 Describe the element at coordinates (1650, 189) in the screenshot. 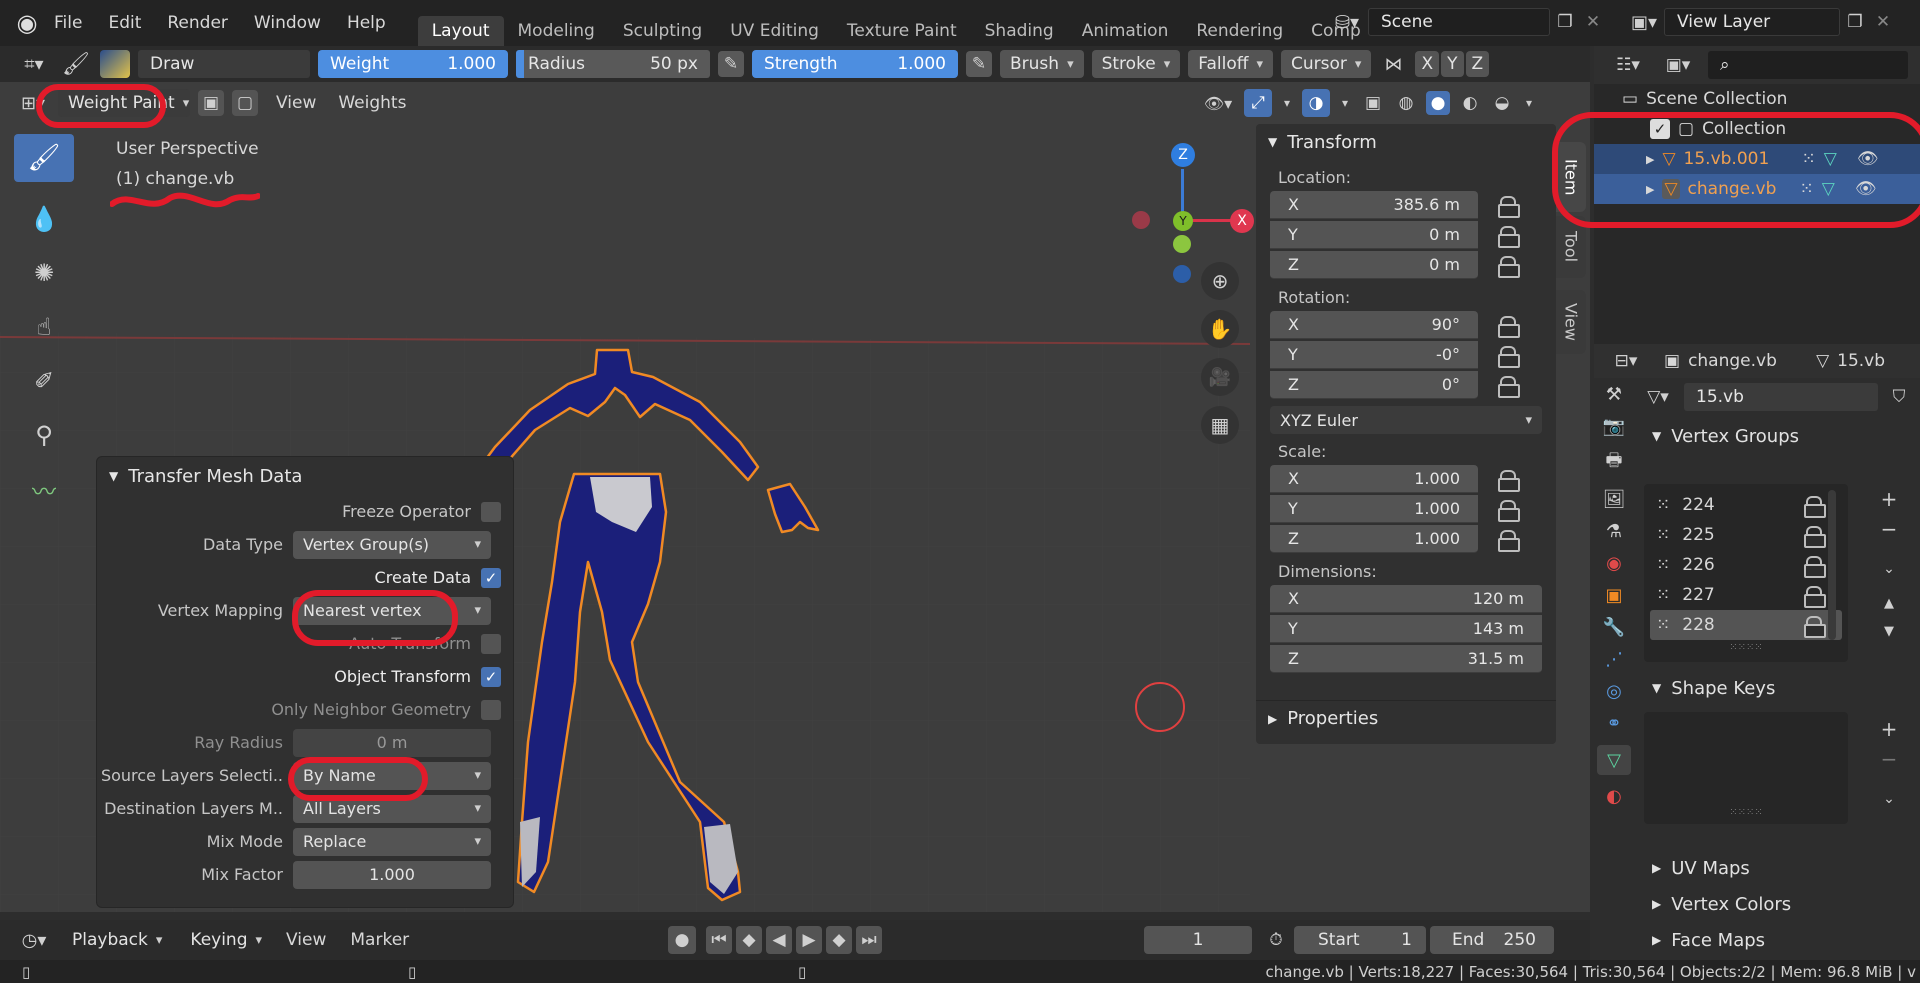

I see `expand-arrow-icon: ▶` at that location.